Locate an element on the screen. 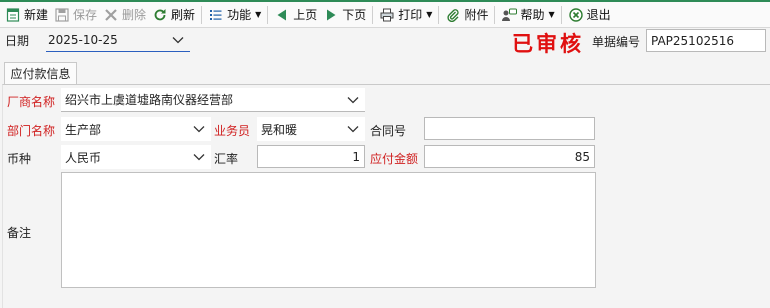 The height and width of the screenshot is (308, 770). salesman-value: 晃和暖 is located at coordinates (279, 129).